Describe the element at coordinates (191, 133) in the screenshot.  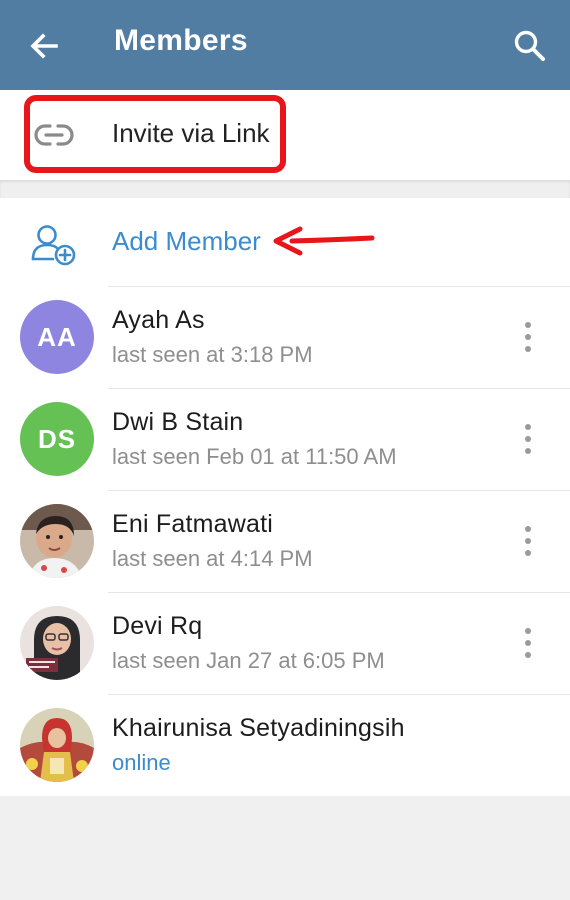
I see `invite-label: Invite via Link` at that location.